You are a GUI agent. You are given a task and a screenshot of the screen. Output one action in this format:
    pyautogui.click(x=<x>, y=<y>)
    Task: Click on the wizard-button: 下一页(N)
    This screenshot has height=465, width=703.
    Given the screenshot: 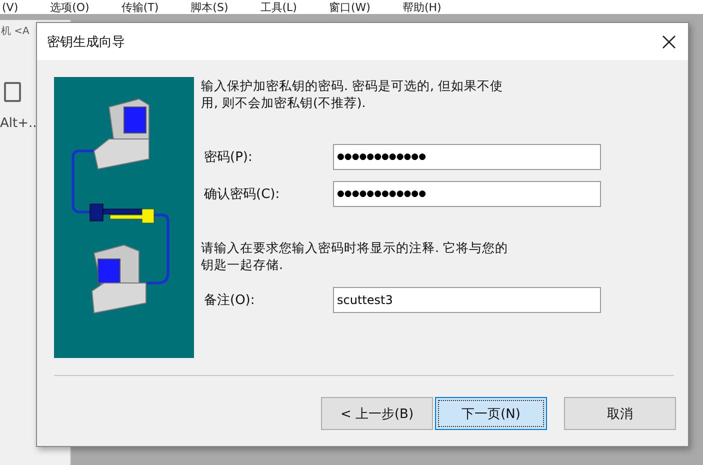 What is the action you would take?
    pyautogui.click(x=491, y=413)
    